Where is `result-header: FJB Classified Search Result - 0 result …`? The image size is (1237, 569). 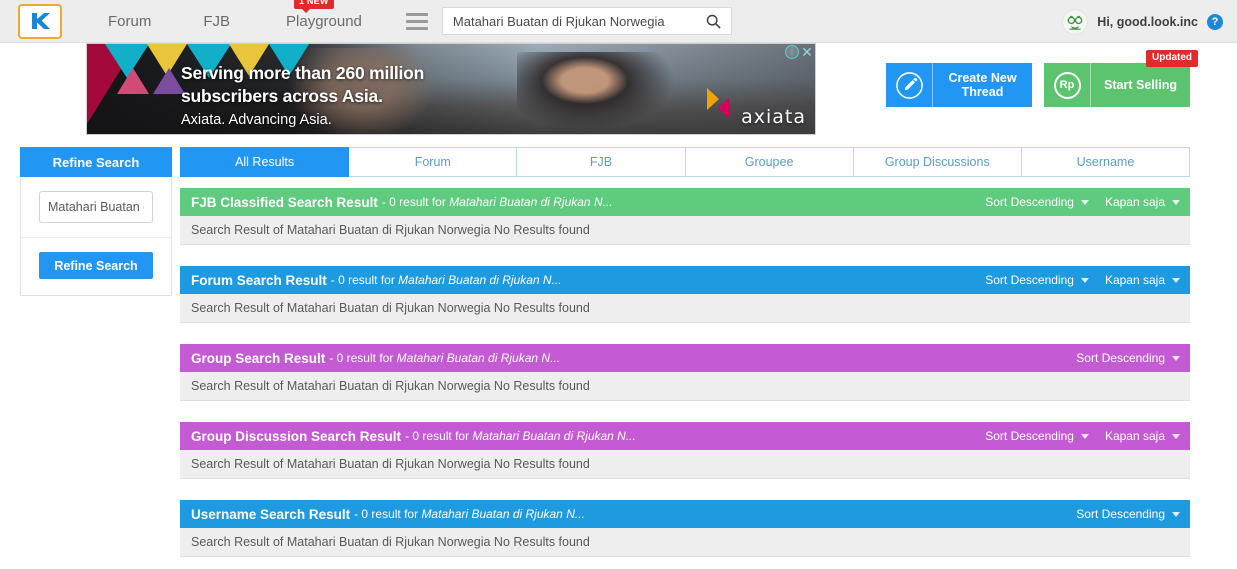 result-header: FJB Classified Search Result - 0 result … is located at coordinates (685, 202).